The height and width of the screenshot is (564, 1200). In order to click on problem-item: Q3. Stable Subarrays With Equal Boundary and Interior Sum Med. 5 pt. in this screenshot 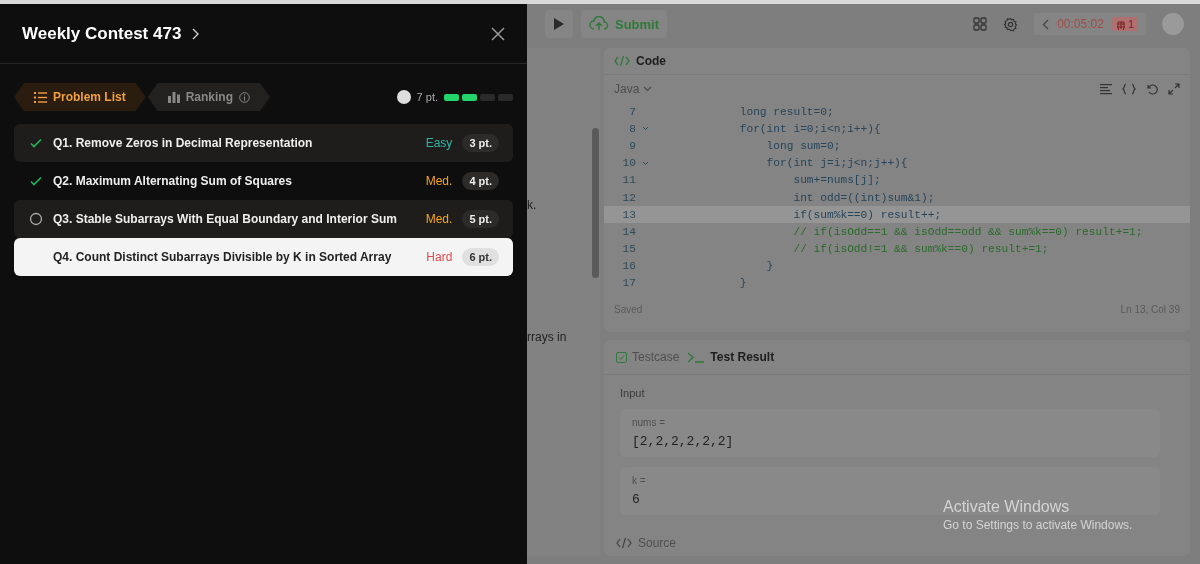, I will do `click(263, 219)`.